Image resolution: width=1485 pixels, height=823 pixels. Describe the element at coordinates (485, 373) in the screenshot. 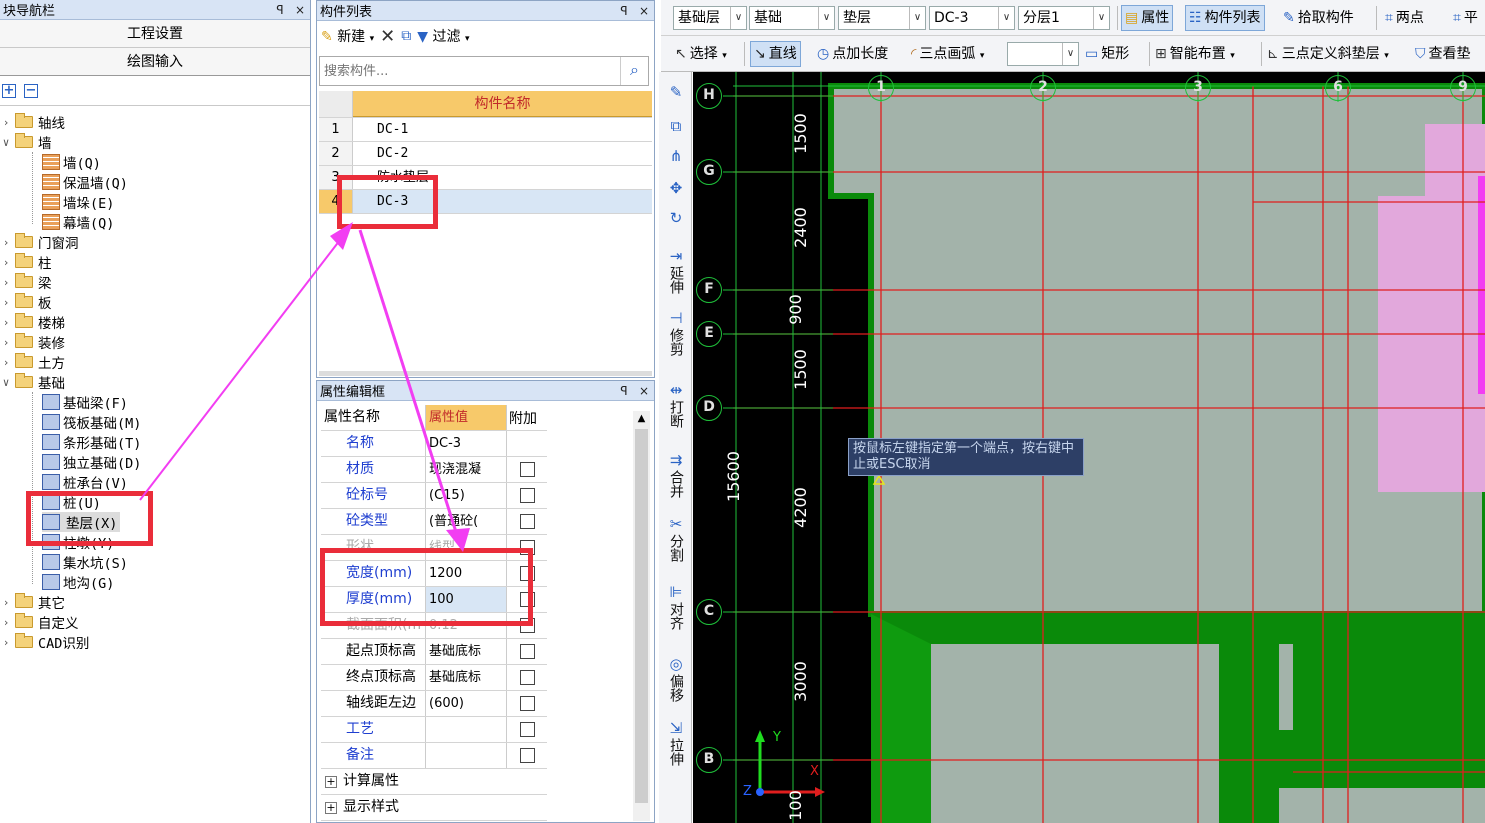

I see `list-hscroll` at that location.